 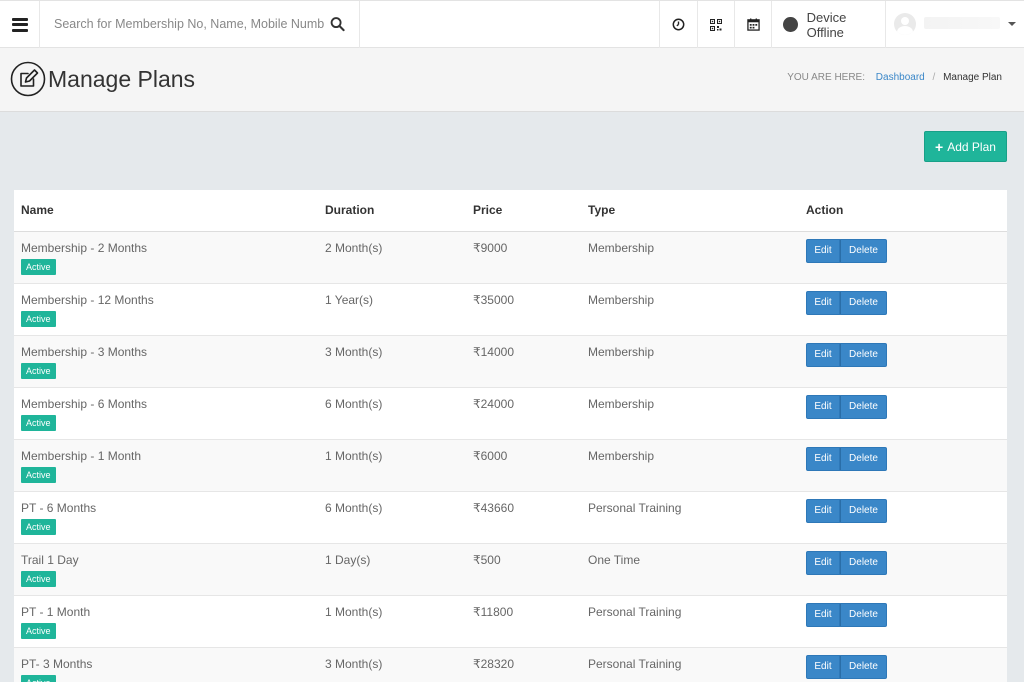 I want to click on plan-name-cell: Membership - 2 Months Active, so click(x=166, y=257).